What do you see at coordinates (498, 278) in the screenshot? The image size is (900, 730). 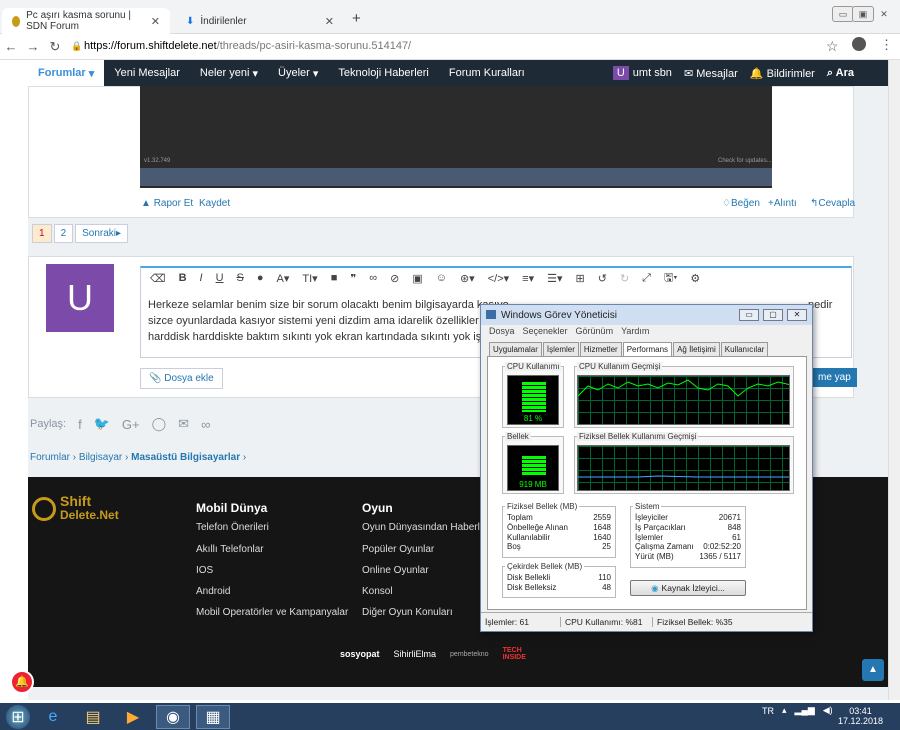 I see `code-icon: </>▾` at bounding box center [498, 278].